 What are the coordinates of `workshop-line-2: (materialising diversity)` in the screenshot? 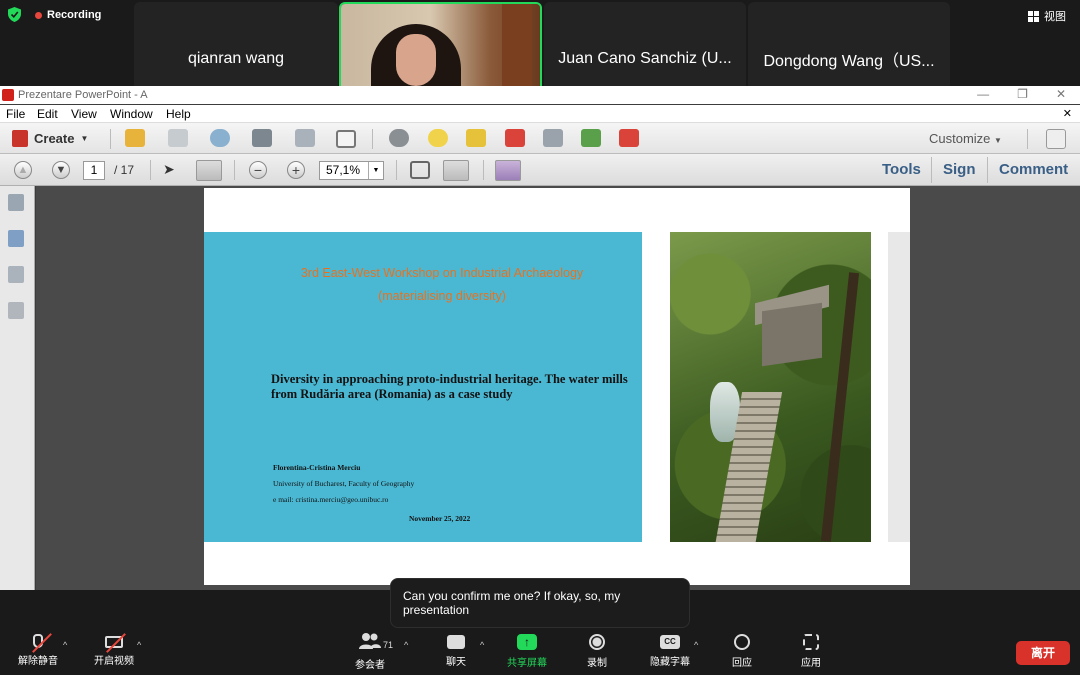 It's located at (442, 296).